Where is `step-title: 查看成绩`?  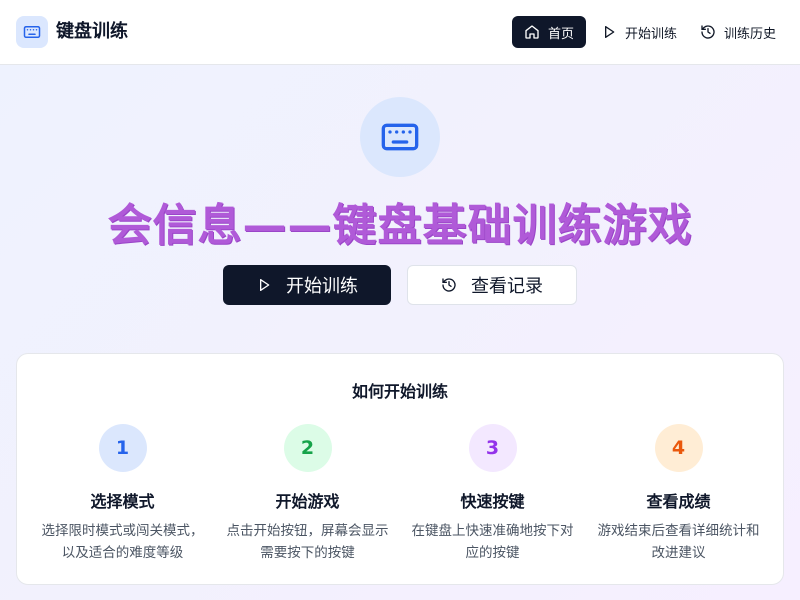
step-title: 查看成绩 is located at coordinates (678, 501).